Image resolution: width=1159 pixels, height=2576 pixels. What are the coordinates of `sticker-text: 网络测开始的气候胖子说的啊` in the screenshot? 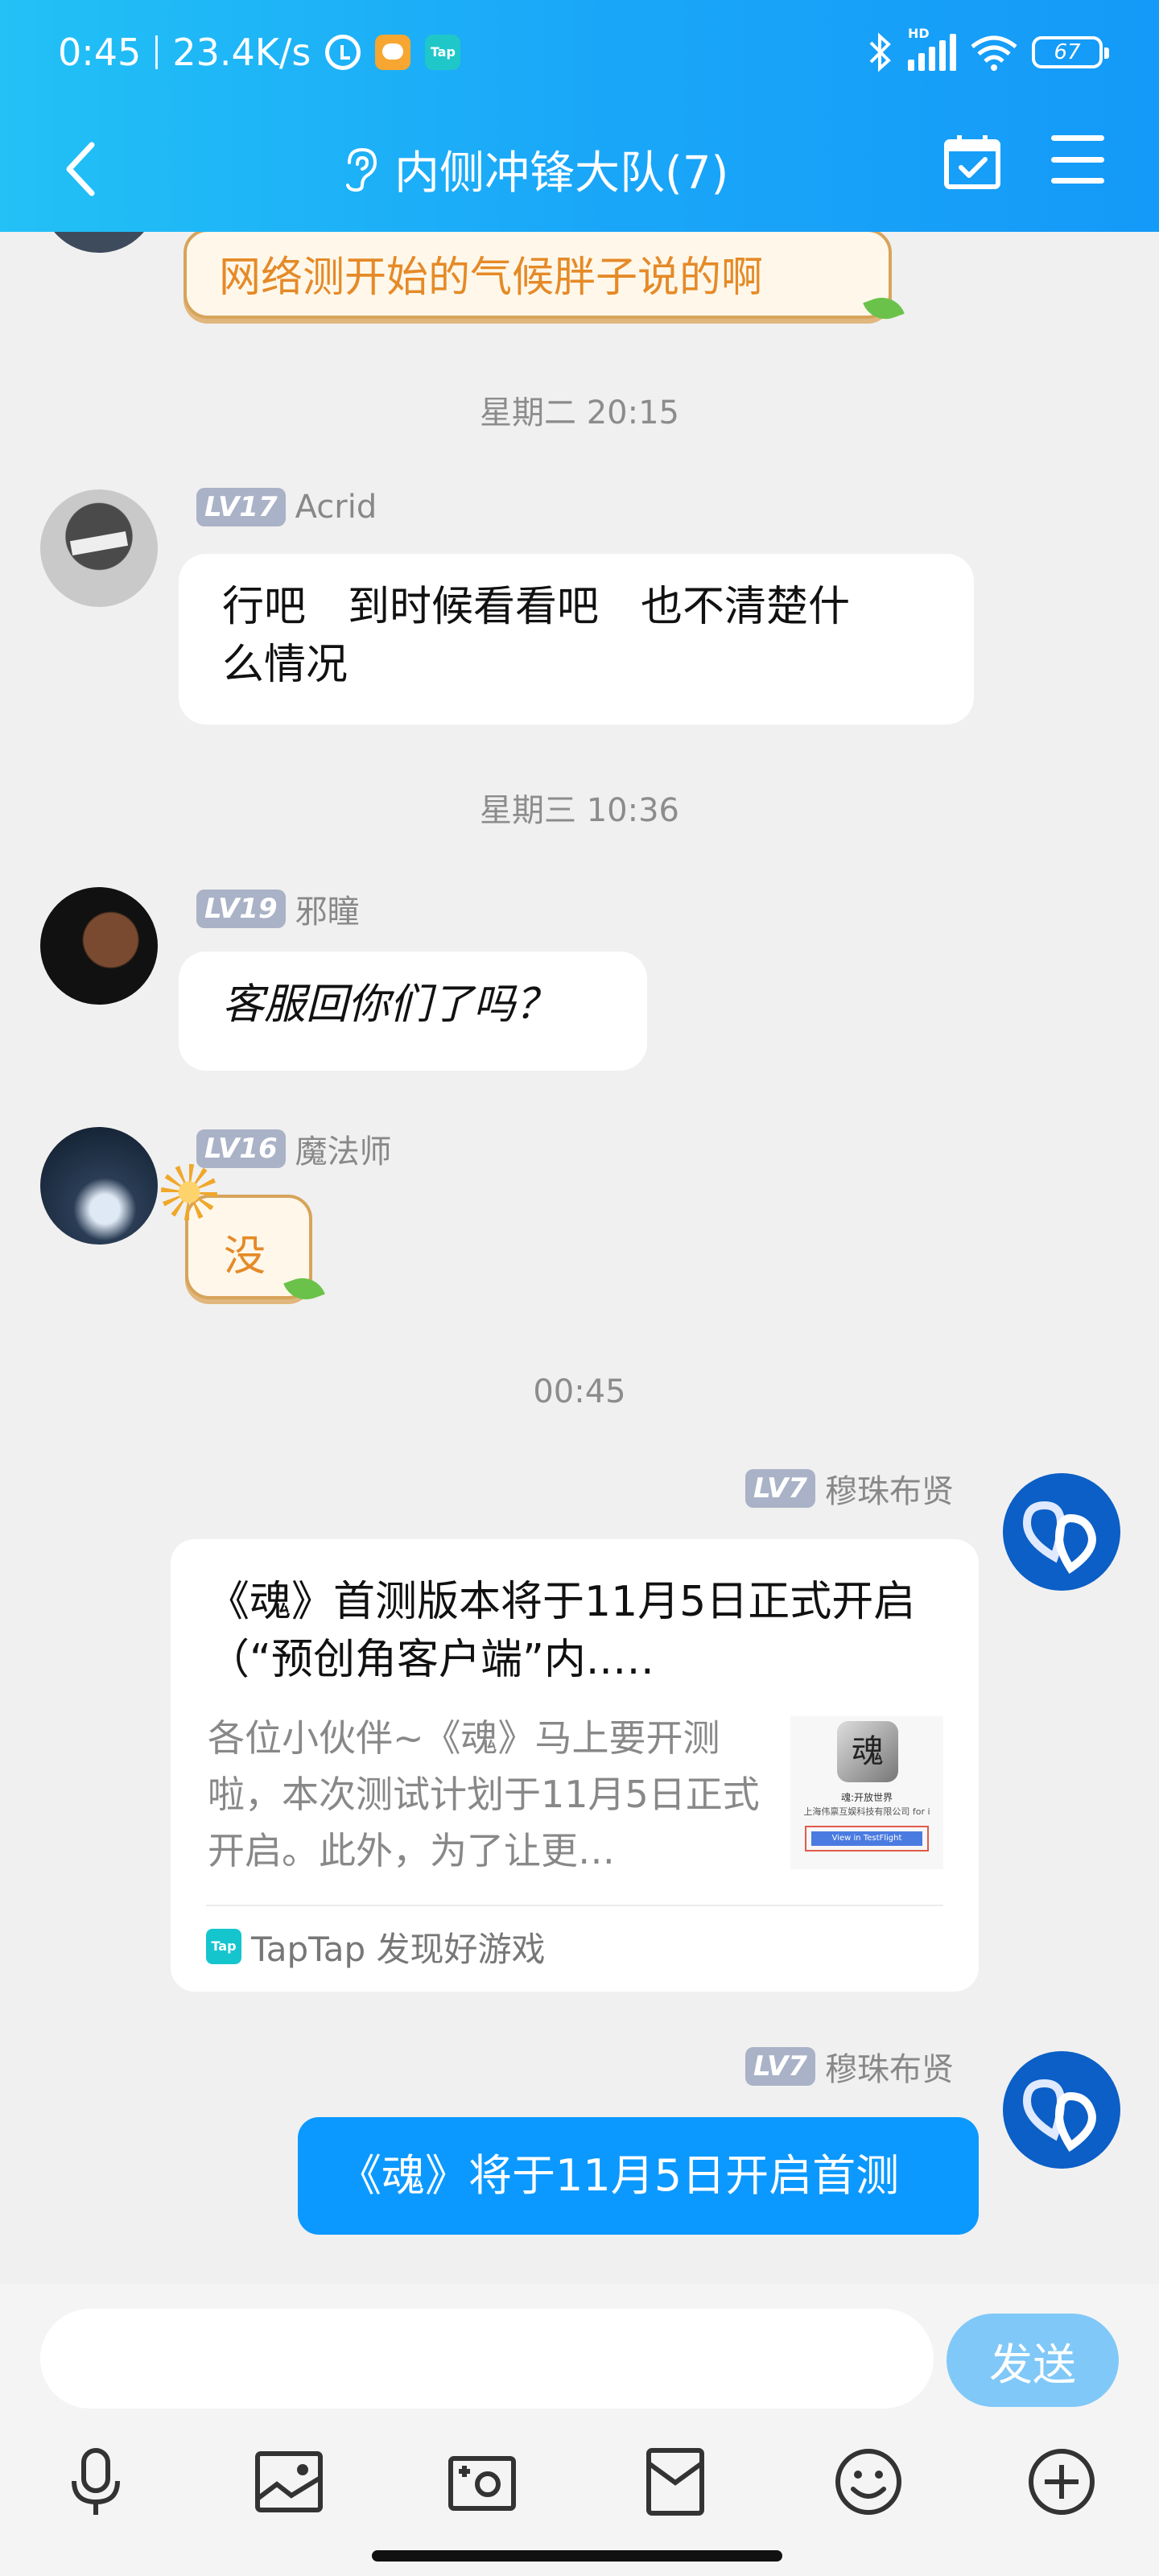 It's located at (491, 278).